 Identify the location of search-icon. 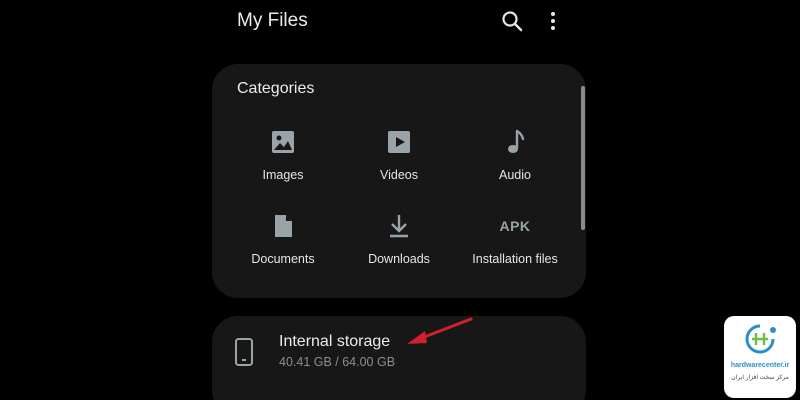
(512, 21).